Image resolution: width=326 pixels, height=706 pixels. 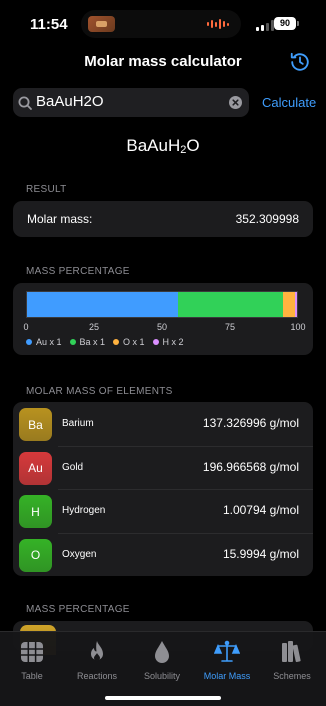 What do you see at coordinates (289, 102) in the screenshot?
I see `calculate-button: Calculate` at bounding box center [289, 102].